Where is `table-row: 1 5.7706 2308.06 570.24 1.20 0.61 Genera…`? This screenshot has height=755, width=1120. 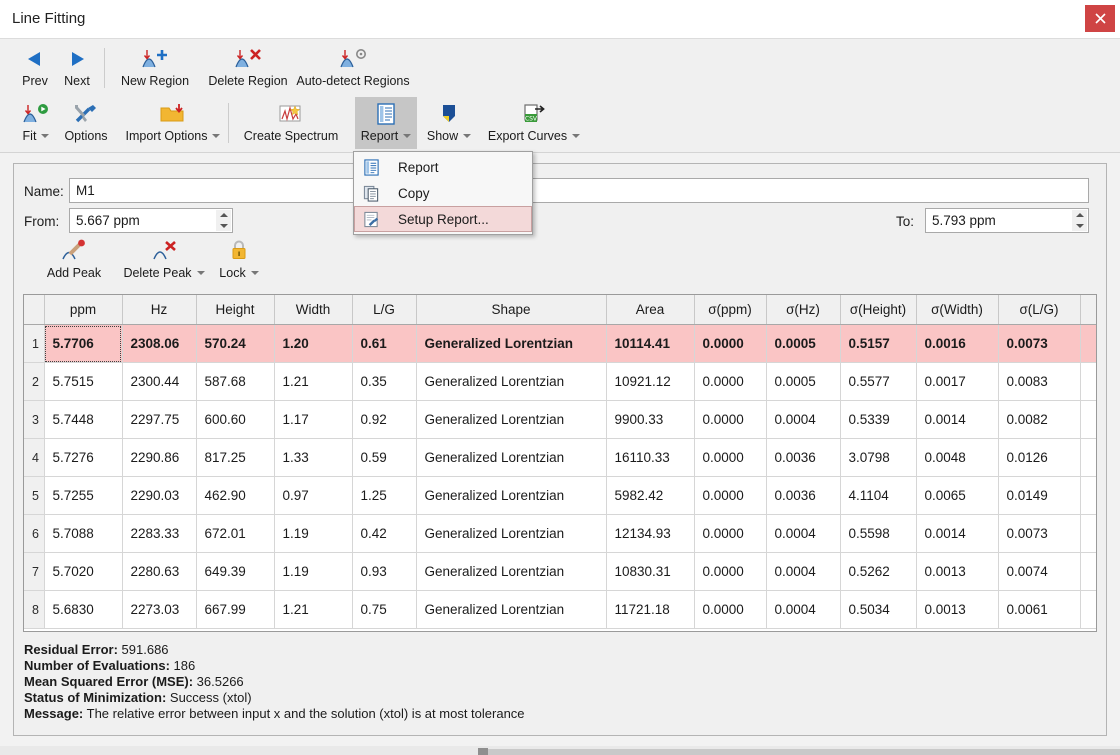
table-row: 1 5.7706 2308.06 570.24 1.20 0.61 Genera… is located at coordinates (560, 343).